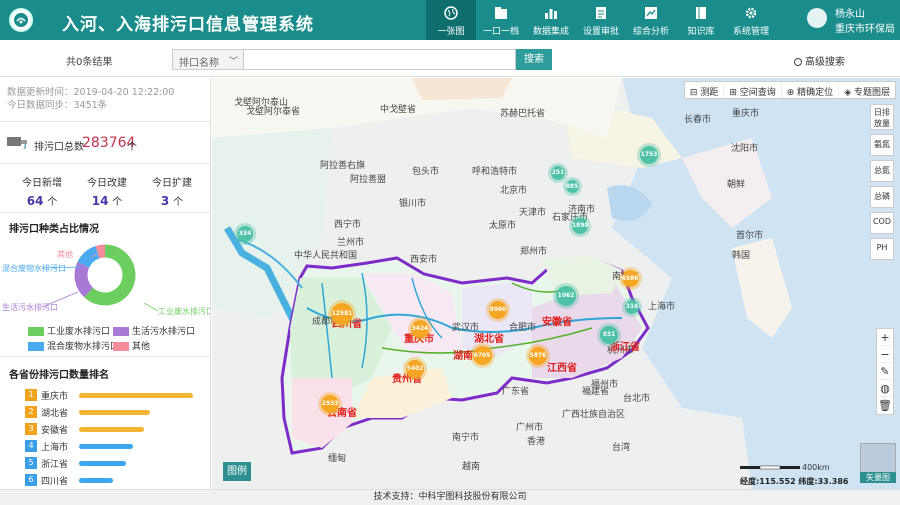 The width and height of the screenshot is (900, 505). Describe the element at coordinates (709, 93) in the screenshot. I see `tool-label: 测距` at that location.